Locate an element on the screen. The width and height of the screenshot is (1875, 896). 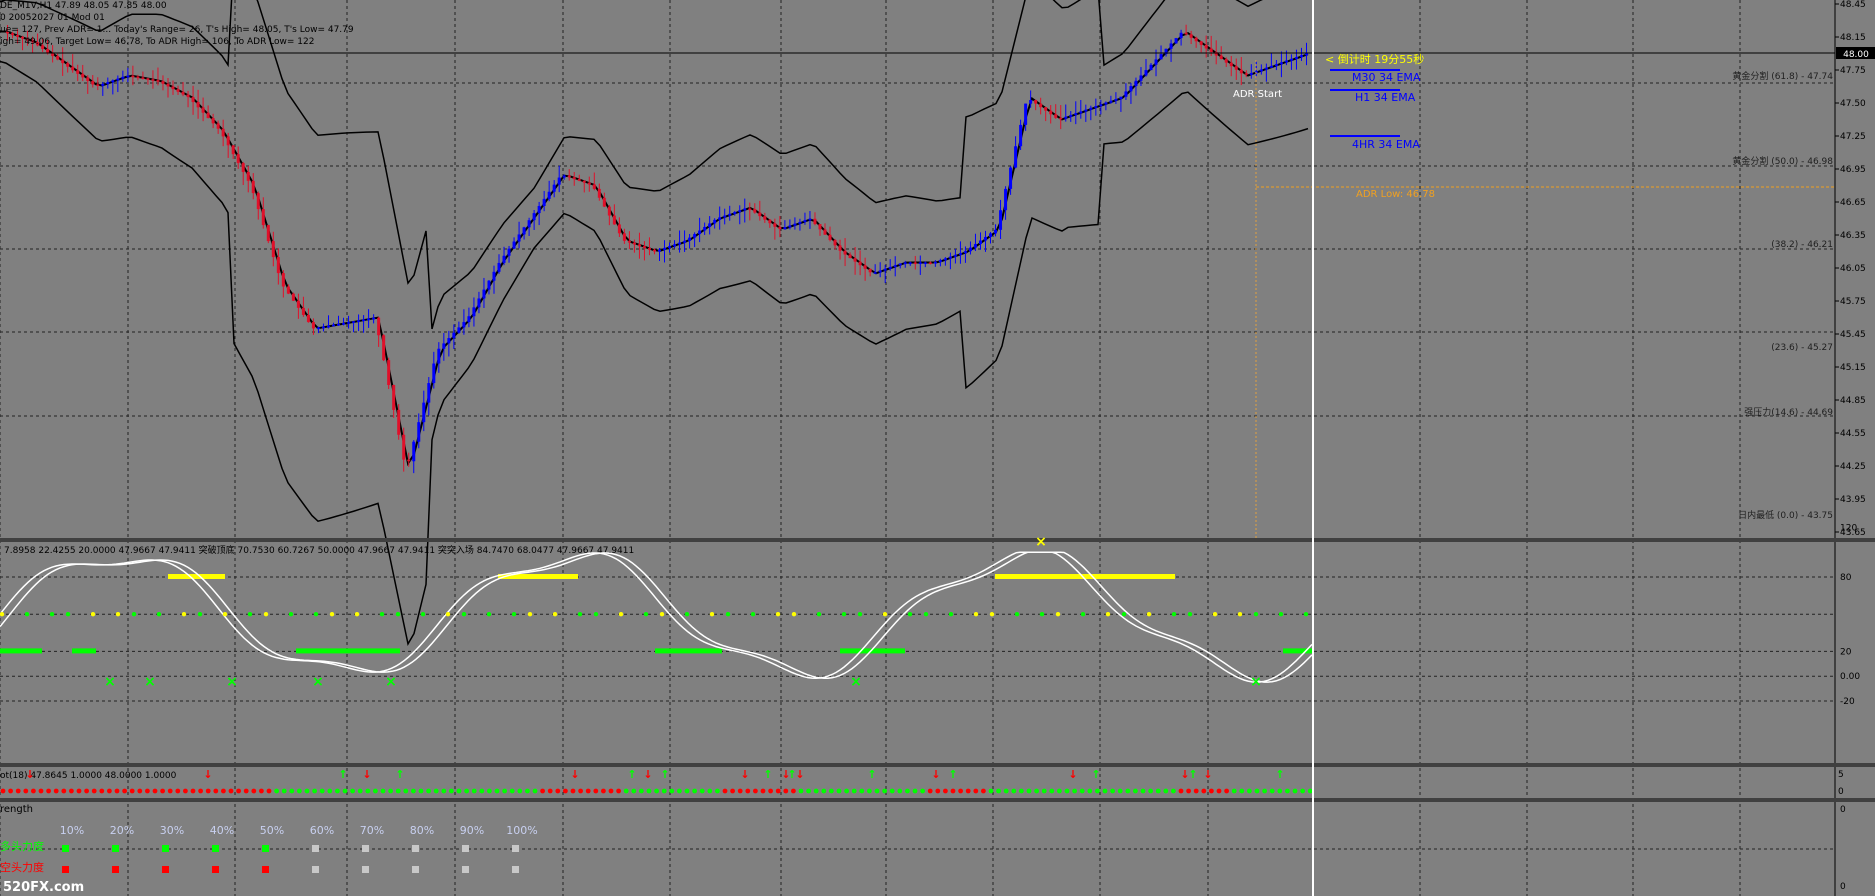
watermark: 520FX.com is located at coordinates (43, 887).